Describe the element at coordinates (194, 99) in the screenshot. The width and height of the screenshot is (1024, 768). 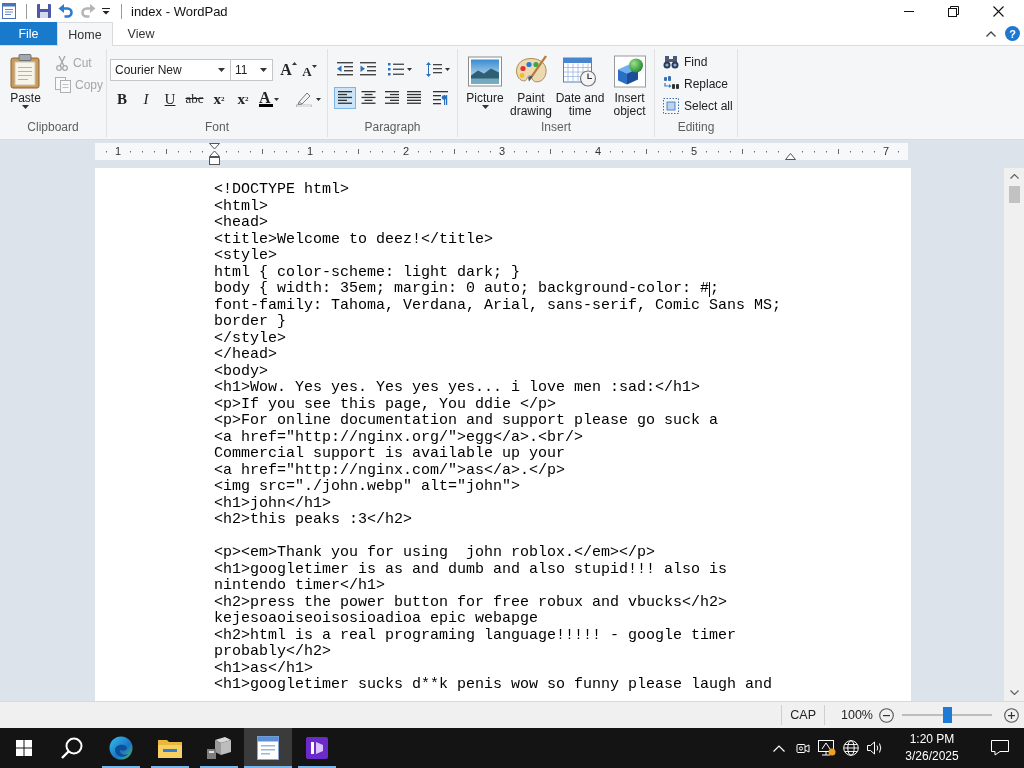
I see `strikethrough-button: abc` at that location.